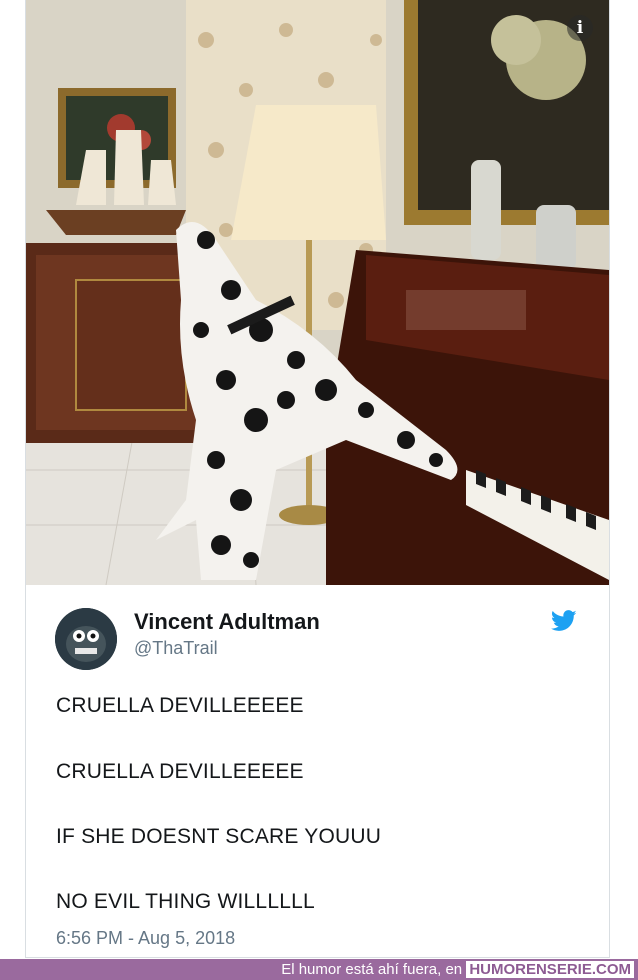  I want to click on info-icon: i, so click(580, 28).